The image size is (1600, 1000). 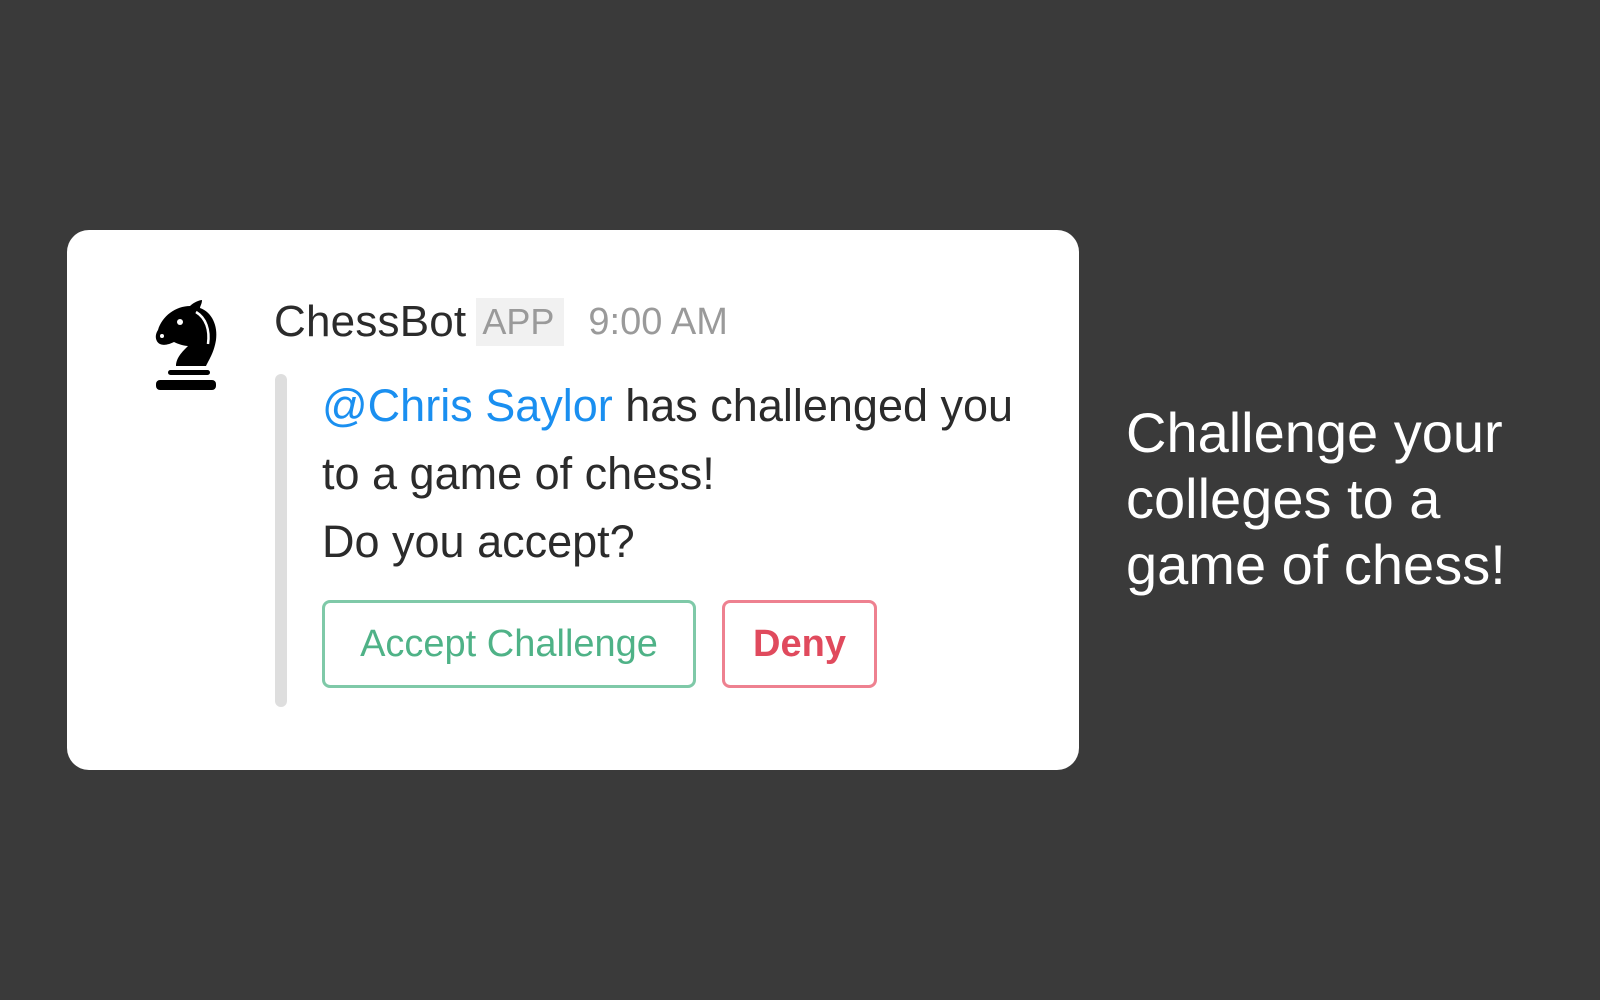 What do you see at coordinates (467, 405) in the screenshot?
I see `user-mention: @Chris Saylor` at bounding box center [467, 405].